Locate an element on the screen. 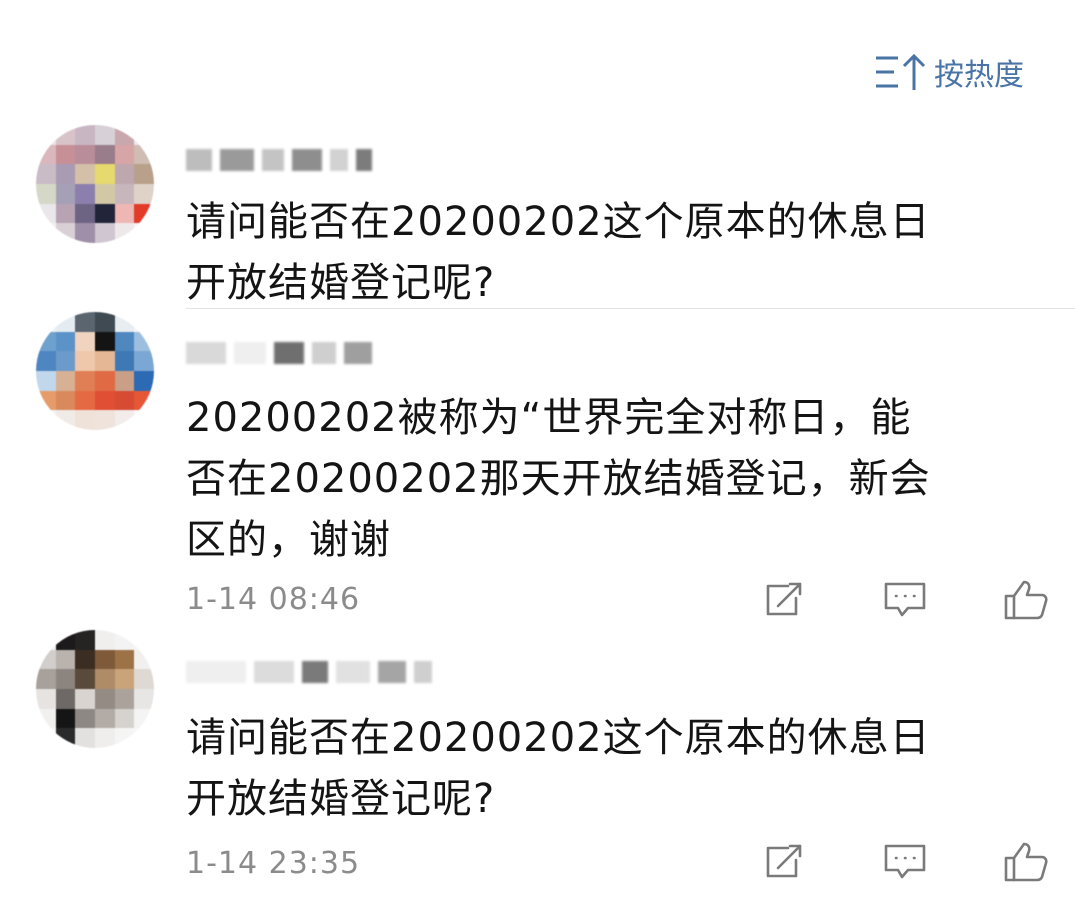  comment-line: 否在20200202那天开放结婚登记，新会 is located at coordinates (558, 479).